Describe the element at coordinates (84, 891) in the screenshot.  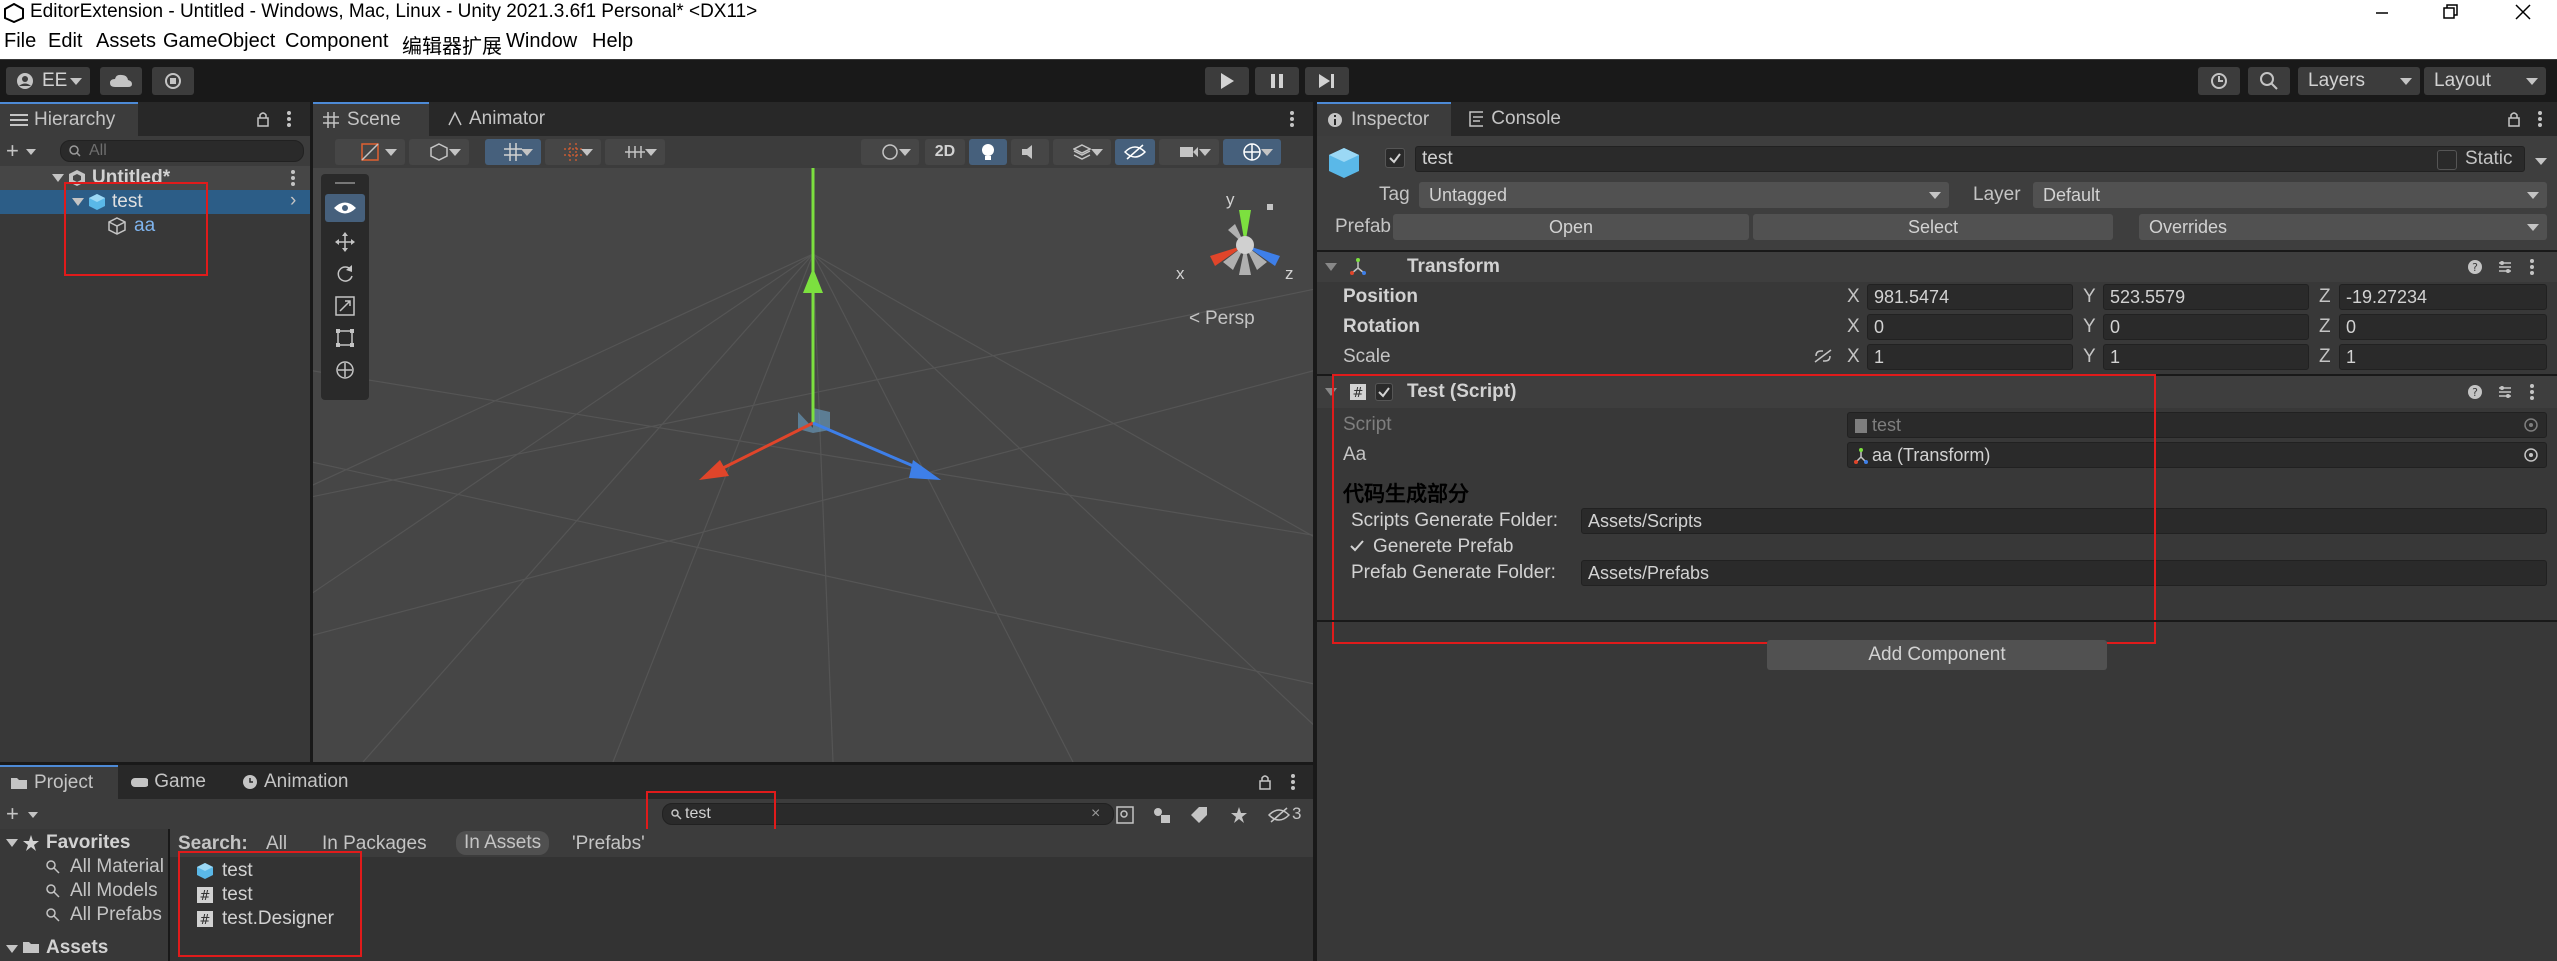
I see `favorite-item: All Models` at that location.